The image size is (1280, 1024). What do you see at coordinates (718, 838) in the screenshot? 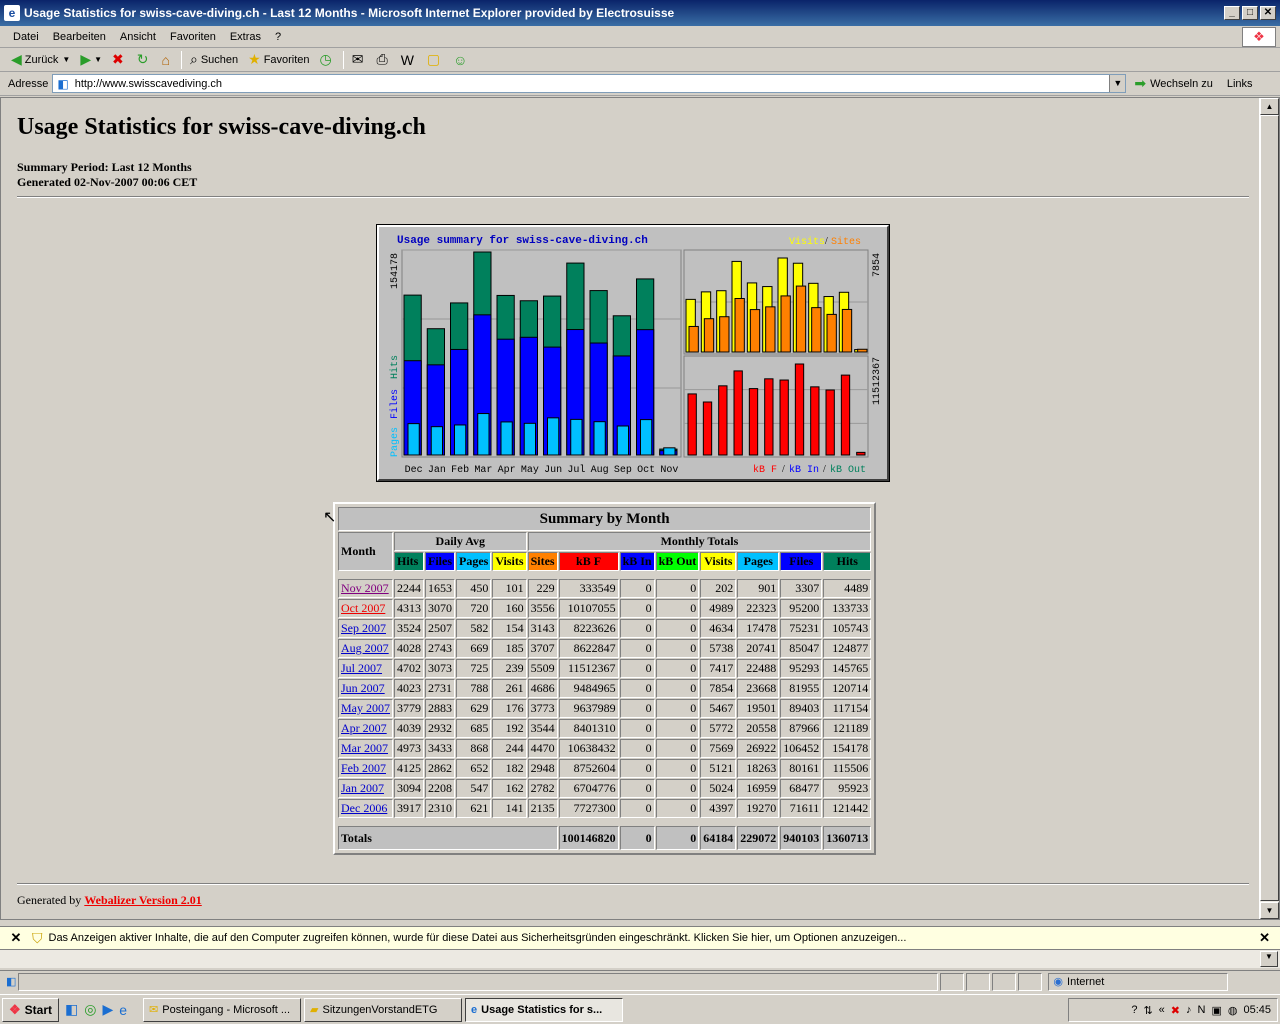
I see `totals-cell: 64184` at bounding box center [718, 838].